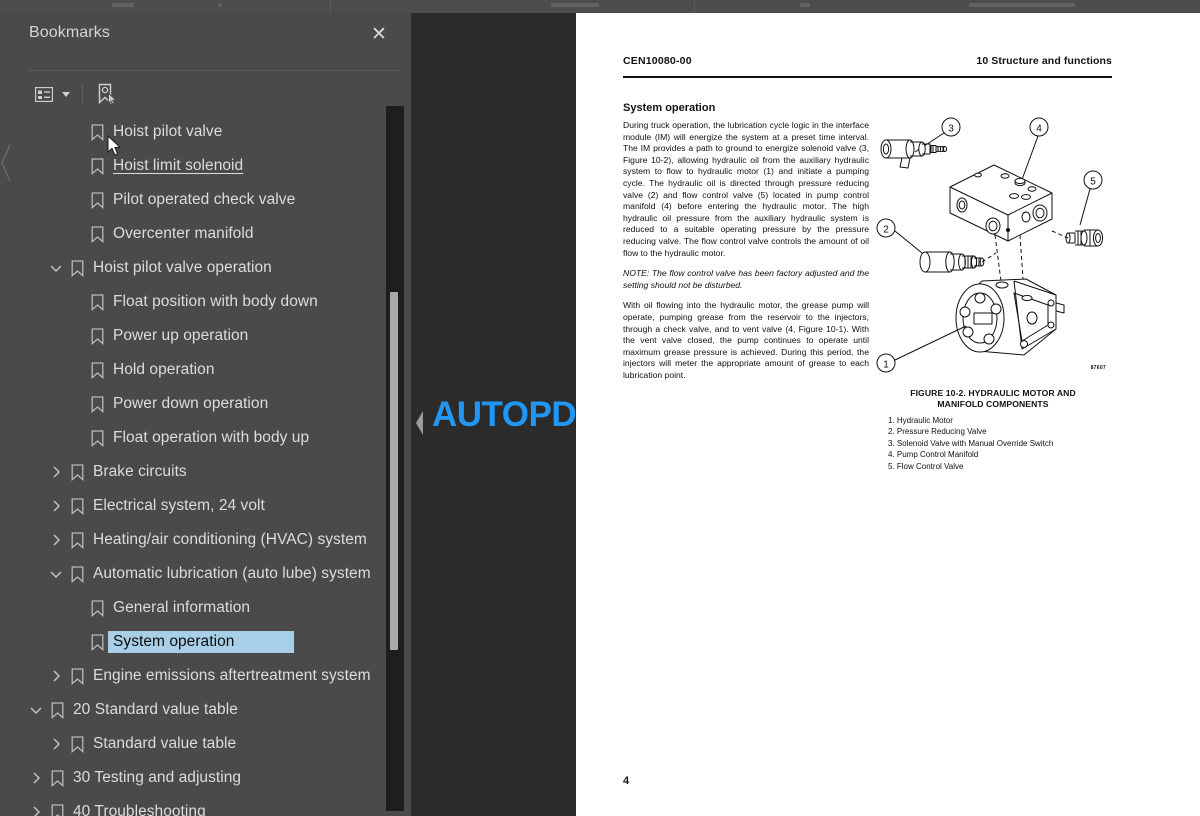  What do you see at coordinates (1039, 129) in the screenshot?
I see `svg-text: 4` at bounding box center [1039, 129].